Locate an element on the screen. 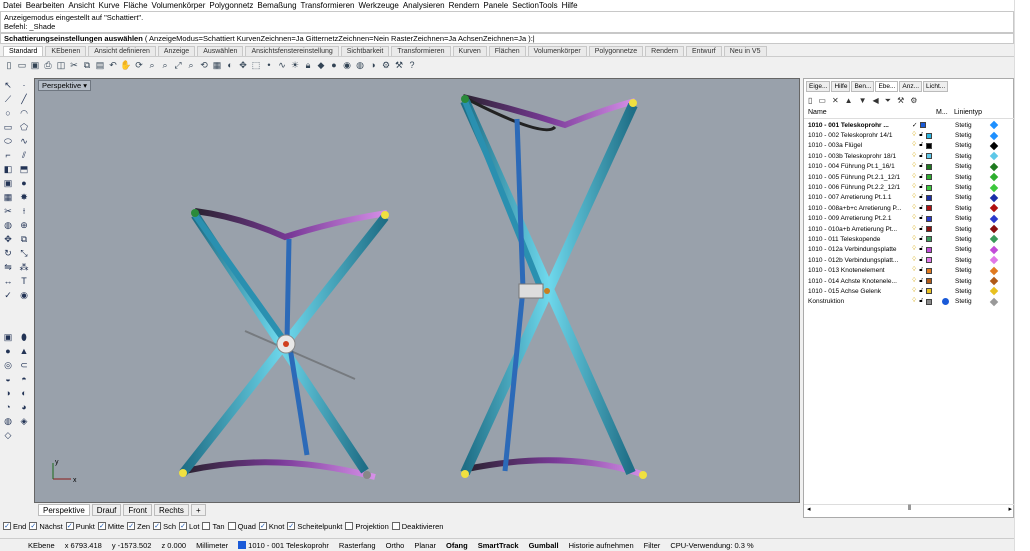  copy-icon: ⧉ is located at coordinates (24, 239).